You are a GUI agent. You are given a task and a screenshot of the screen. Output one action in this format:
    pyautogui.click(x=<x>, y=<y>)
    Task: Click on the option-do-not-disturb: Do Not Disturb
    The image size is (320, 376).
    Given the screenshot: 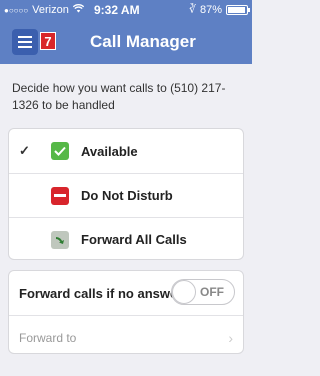 What is the action you would take?
    pyautogui.click(x=126, y=195)
    